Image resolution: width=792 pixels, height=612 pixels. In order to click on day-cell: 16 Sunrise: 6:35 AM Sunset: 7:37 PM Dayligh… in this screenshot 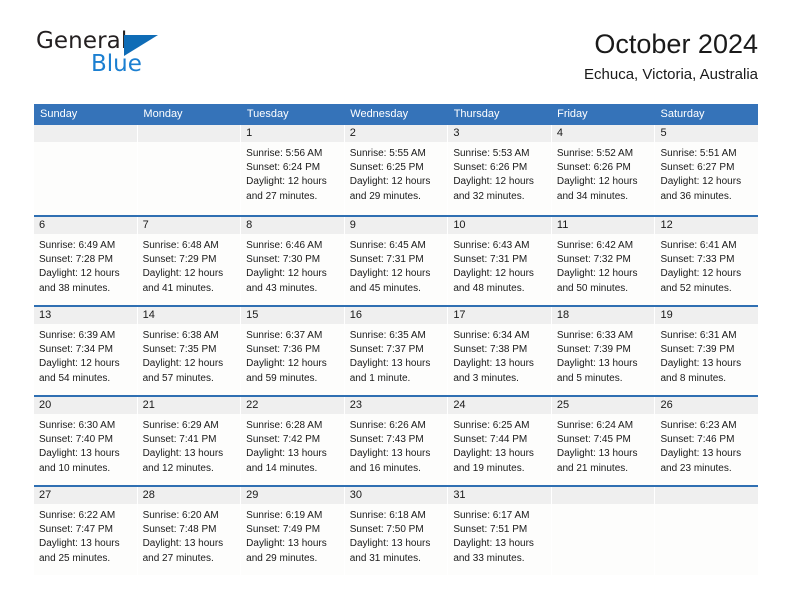, I will do `click(396, 351)`.